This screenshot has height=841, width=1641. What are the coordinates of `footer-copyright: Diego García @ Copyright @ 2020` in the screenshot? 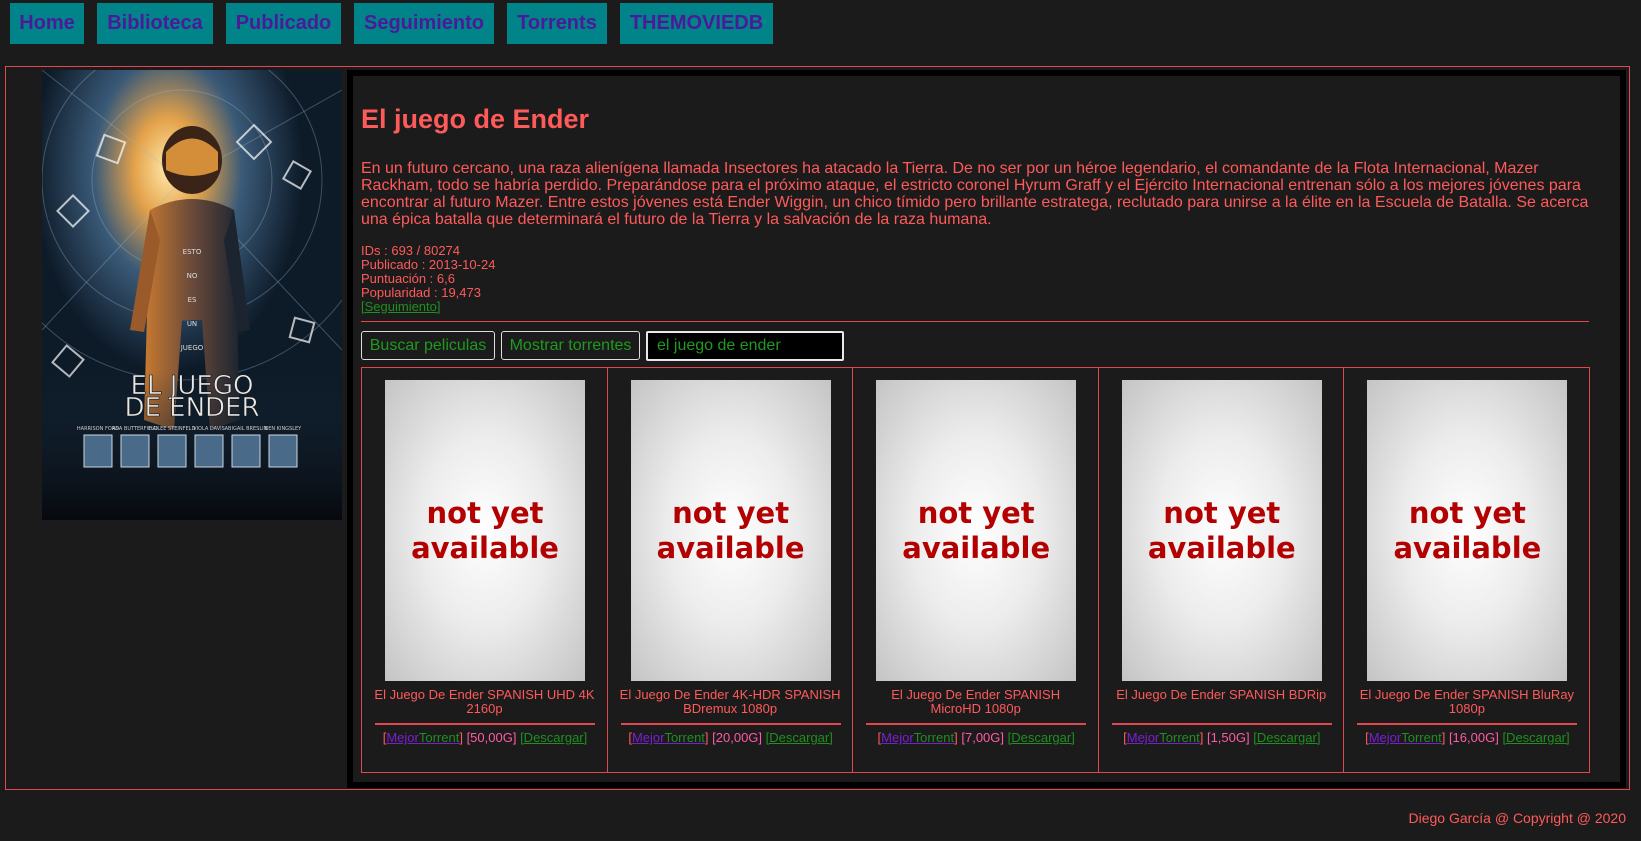 It's located at (1517, 818).